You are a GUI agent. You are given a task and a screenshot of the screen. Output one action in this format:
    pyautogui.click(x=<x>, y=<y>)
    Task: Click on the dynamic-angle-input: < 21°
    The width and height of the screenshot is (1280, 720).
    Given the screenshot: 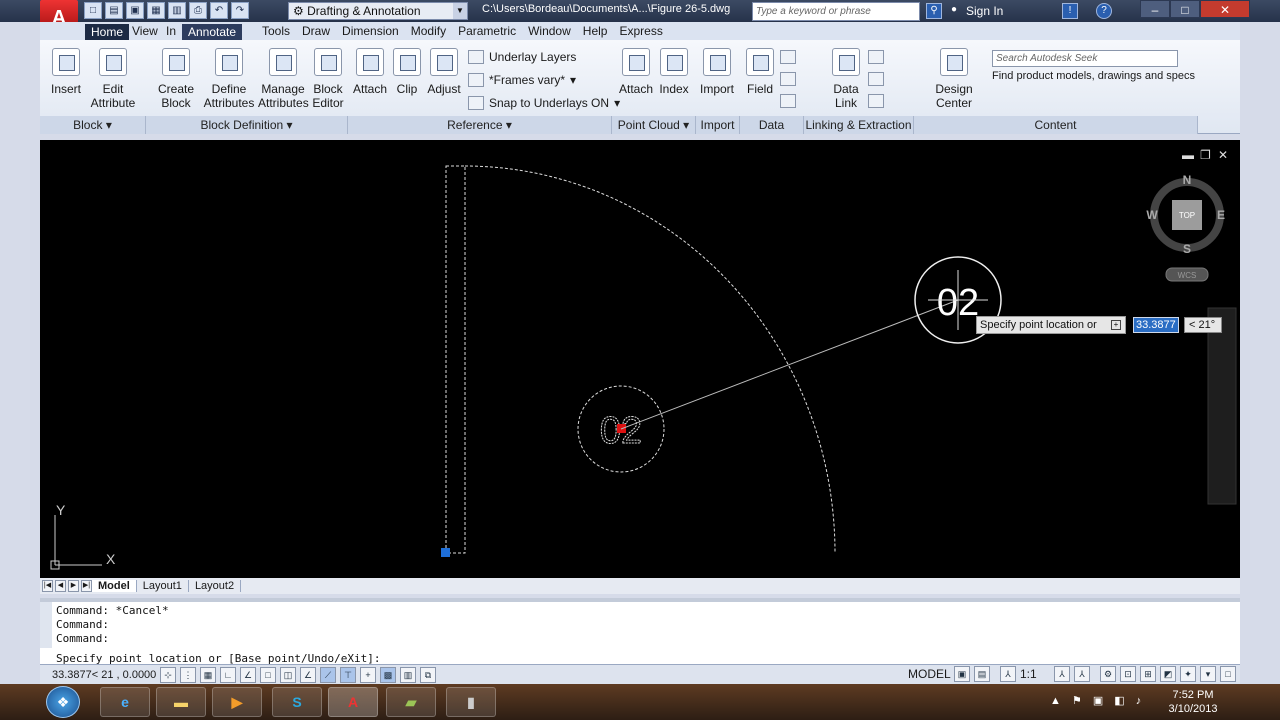 What is the action you would take?
    pyautogui.click(x=1203, y=325)
    